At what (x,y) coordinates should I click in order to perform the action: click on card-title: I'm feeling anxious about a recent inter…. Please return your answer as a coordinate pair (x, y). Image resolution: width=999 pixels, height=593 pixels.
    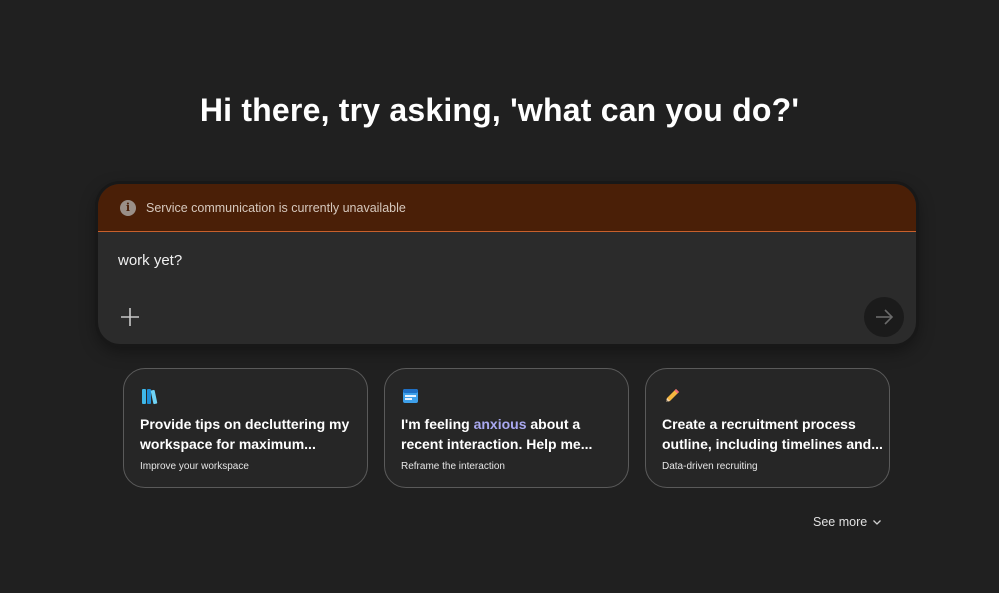
    Looking at the image, I should click on (497, 434).